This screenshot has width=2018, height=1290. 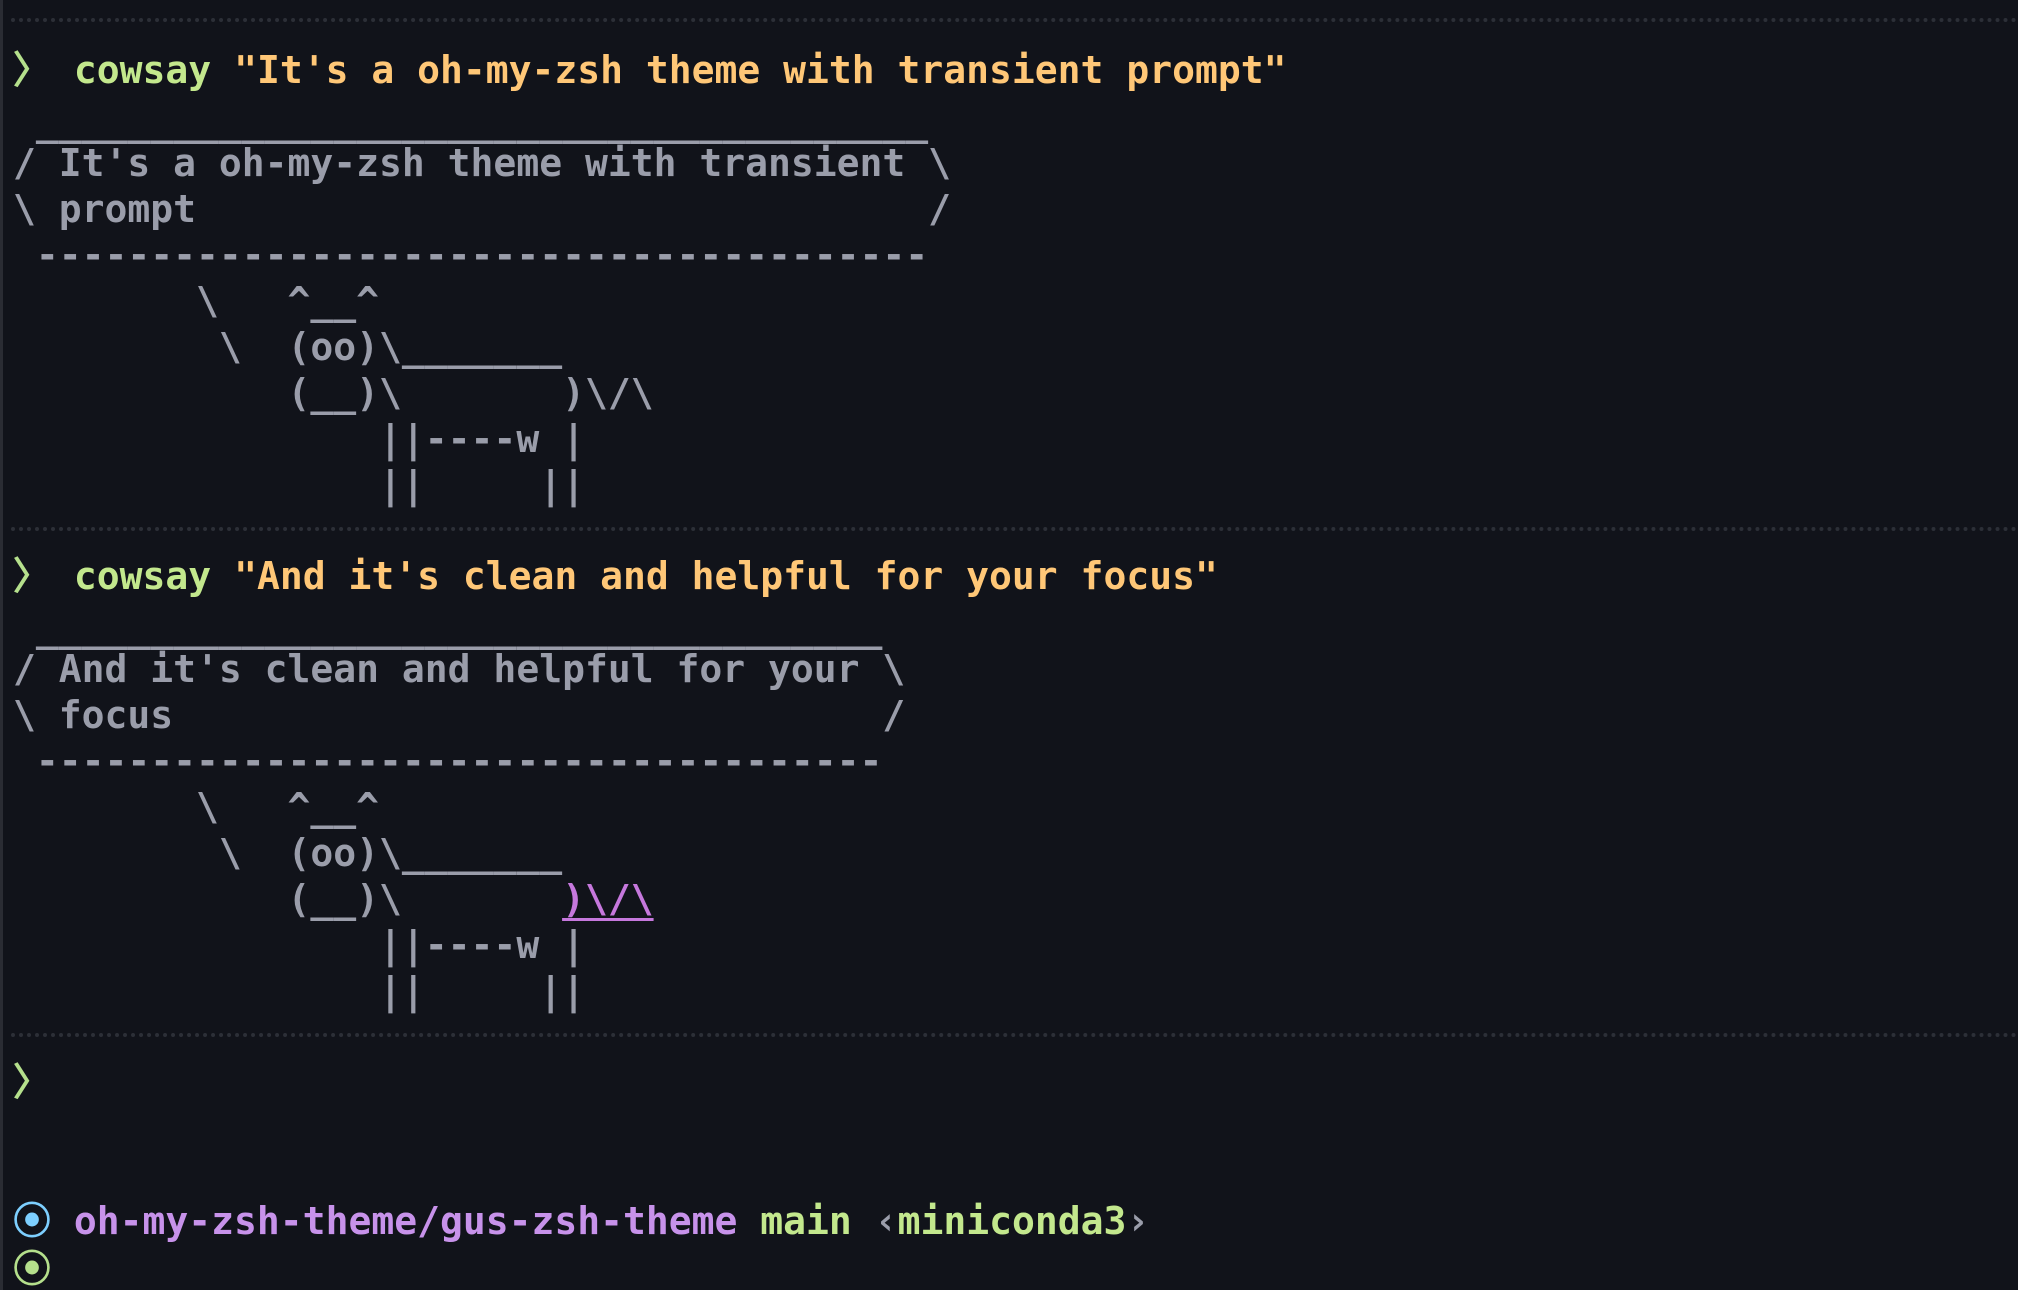 I want to click on env-close-bracket: ›, so click(x=1138, y=1221).